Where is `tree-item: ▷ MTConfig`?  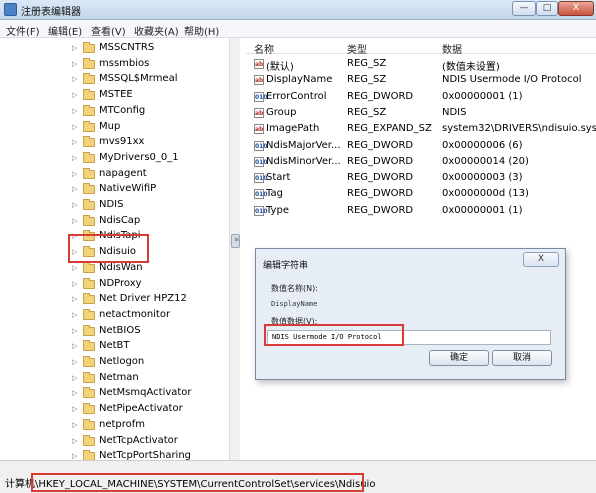
tree-item: ▷ MTConfig is located at coordinates (115, 112).